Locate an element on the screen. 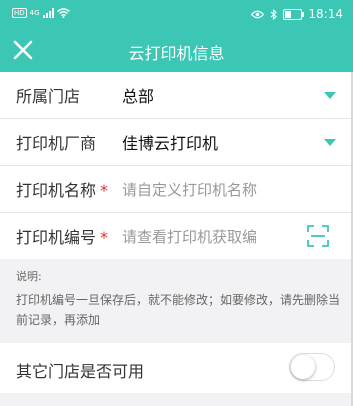 The image size is (353, 406). wifi-icon is located at coordinates (63, 13).